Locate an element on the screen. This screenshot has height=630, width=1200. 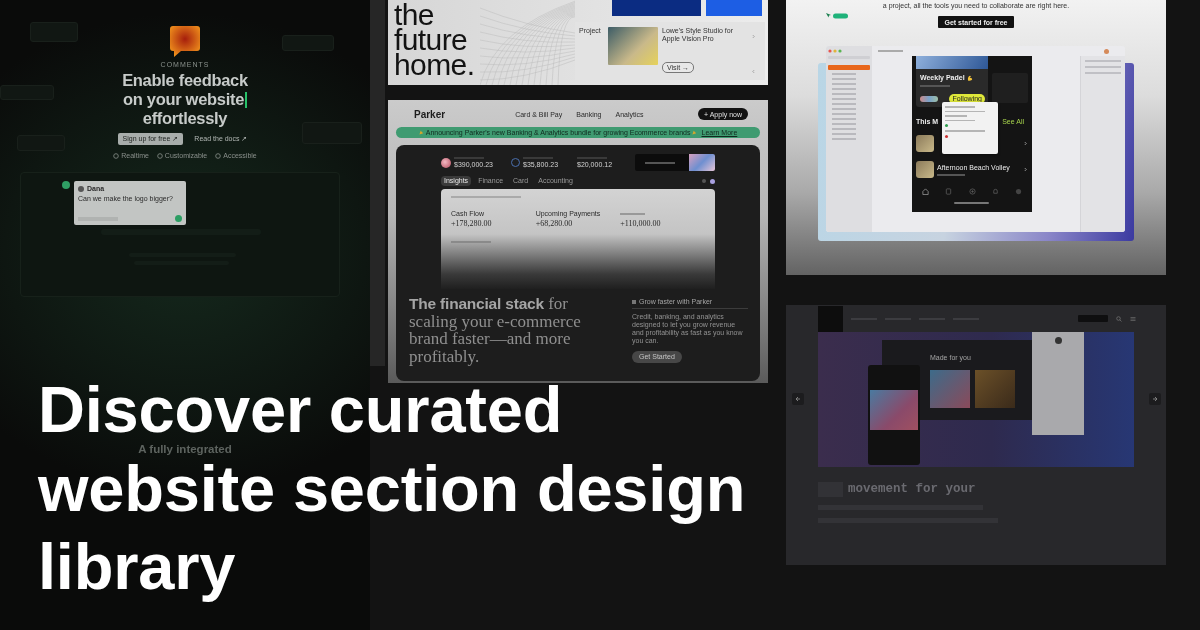
logo-icon is located at coordinates (830, 318).